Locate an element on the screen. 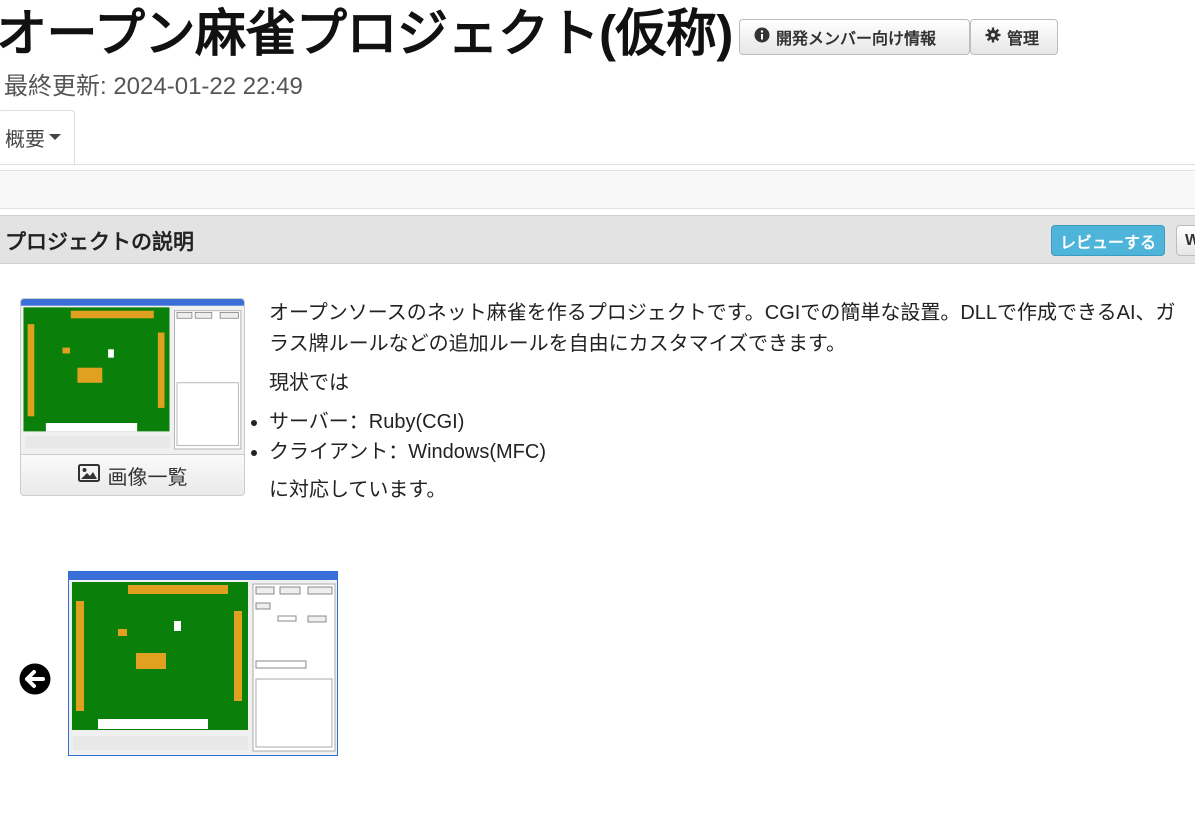 This screenshot has height=814, width=1195. info-icon is located at coordinates (762, 37).